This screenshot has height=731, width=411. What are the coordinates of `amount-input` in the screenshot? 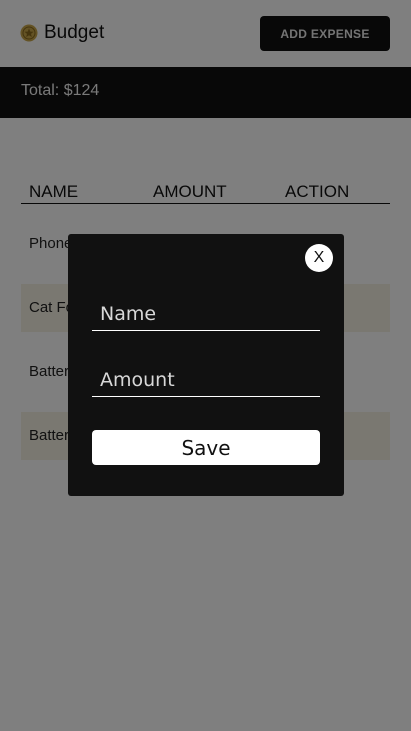 It's located at (206, 380).